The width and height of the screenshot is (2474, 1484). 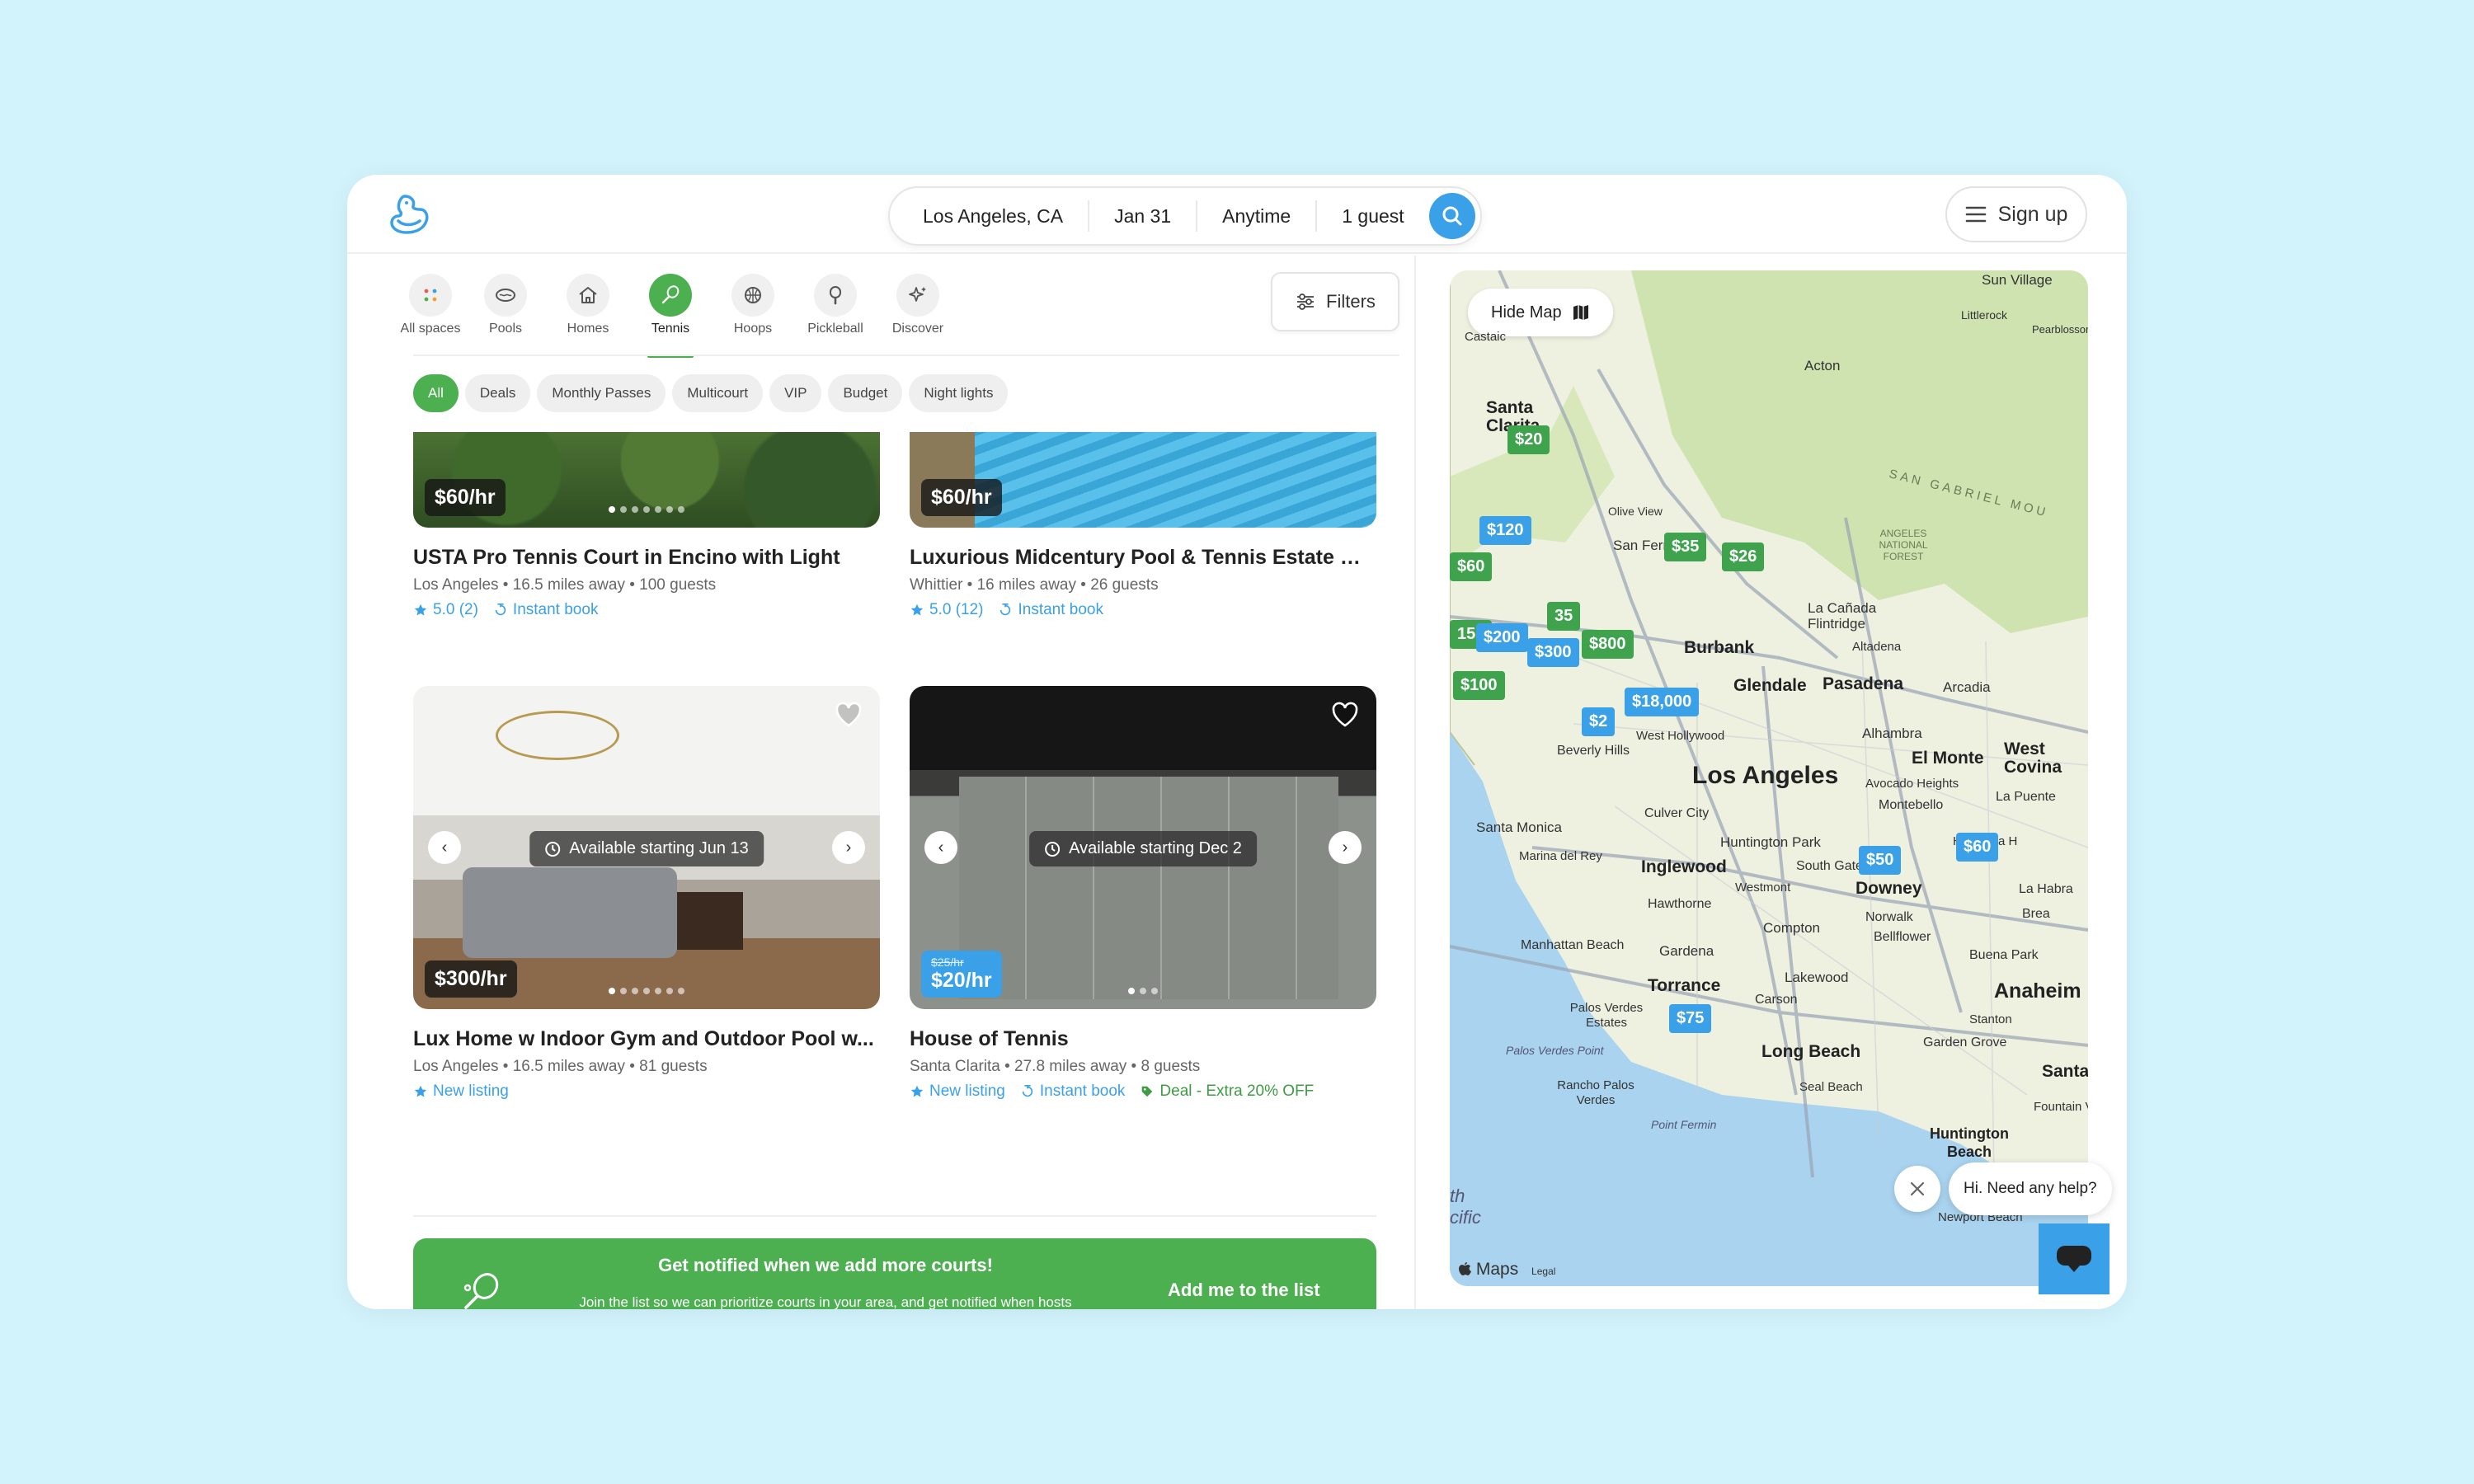 I want to click on chip-multicourt: Multicourt, so click(x=718, y=393).